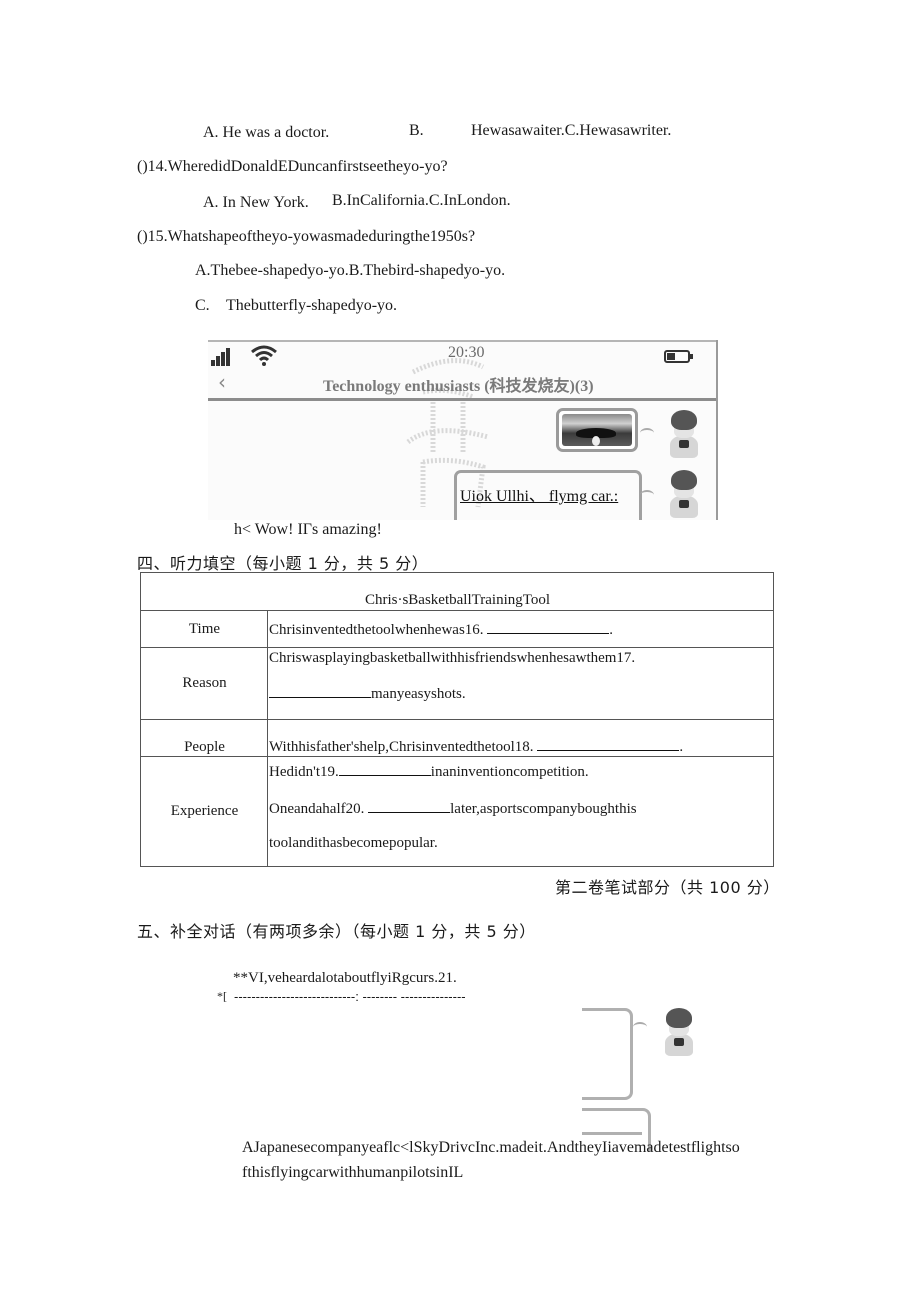 The width and height of the screenshot is (920, 1301). I want to click on q14-option-a: A. In New York., so click(256, 202).